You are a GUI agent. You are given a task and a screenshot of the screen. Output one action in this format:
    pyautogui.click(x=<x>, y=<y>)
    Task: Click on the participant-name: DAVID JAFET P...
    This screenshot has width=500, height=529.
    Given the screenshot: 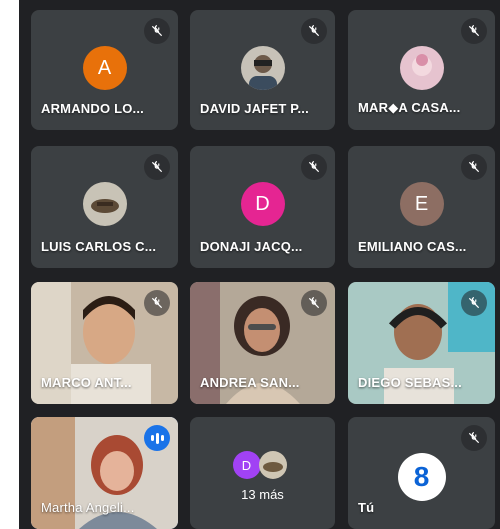 What is the action you would take?
    pyautogui.click(x=254, y=108)
    